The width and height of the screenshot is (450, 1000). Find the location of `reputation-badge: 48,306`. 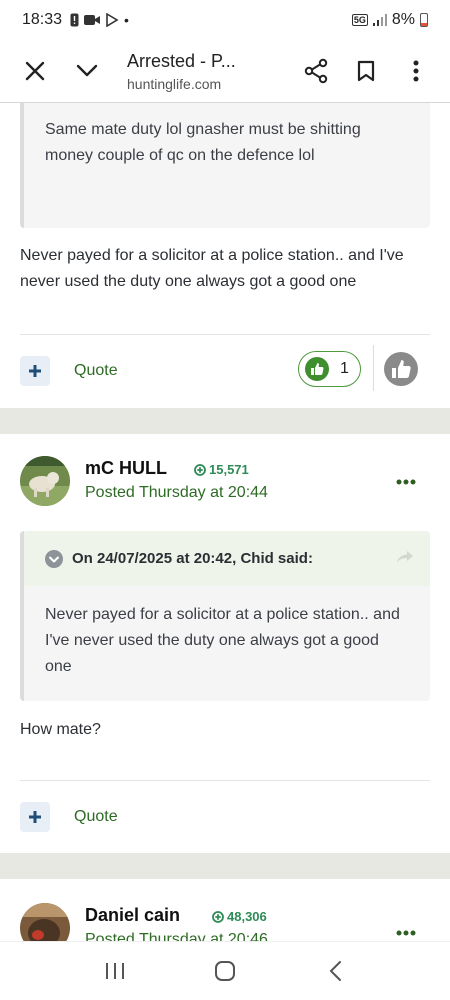

reputation-badge: 48,306 is located at coordinates (239, 916).